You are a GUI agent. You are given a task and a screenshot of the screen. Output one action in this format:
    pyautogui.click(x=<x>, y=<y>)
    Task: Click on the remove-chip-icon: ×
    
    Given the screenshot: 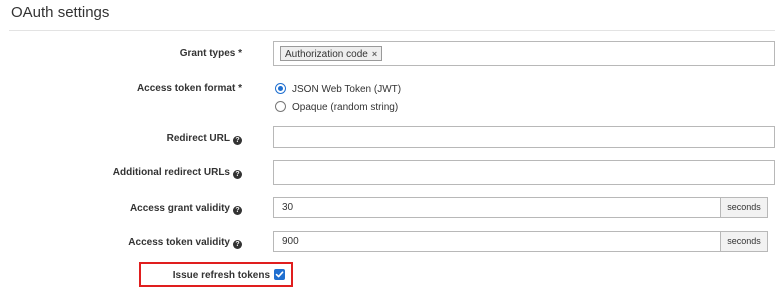 What is the action you would take?
    pyautogui.click(x=374, y=54)
    